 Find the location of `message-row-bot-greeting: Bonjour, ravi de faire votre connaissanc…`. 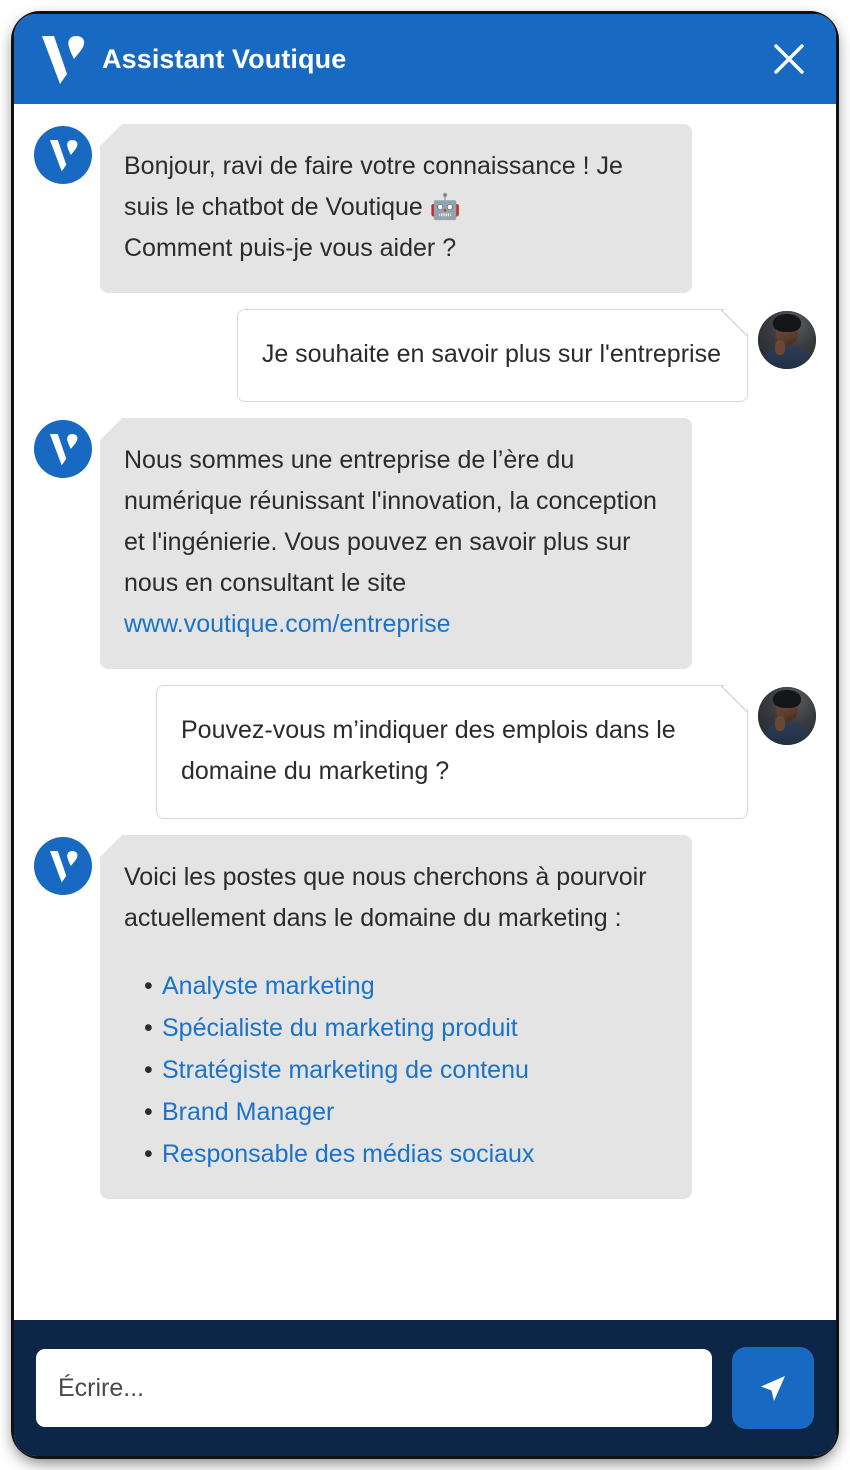

message-row-bot-greeting: Bonjour, ravi de faire votre connaissanc… is located at coordinates (425, 208).